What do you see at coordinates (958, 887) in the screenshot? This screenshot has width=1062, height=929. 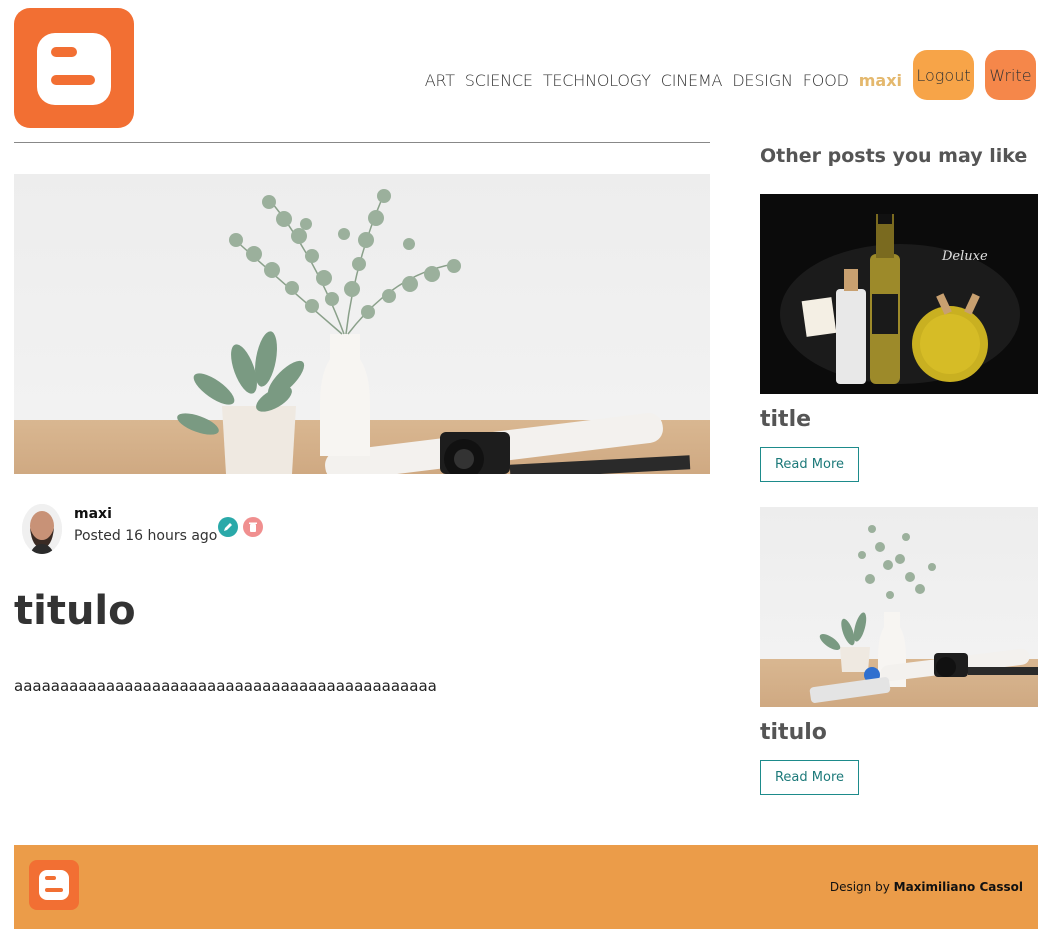 I see `footer-credit-author: Maximiliano Cassol` at bounding box center [958, 887].